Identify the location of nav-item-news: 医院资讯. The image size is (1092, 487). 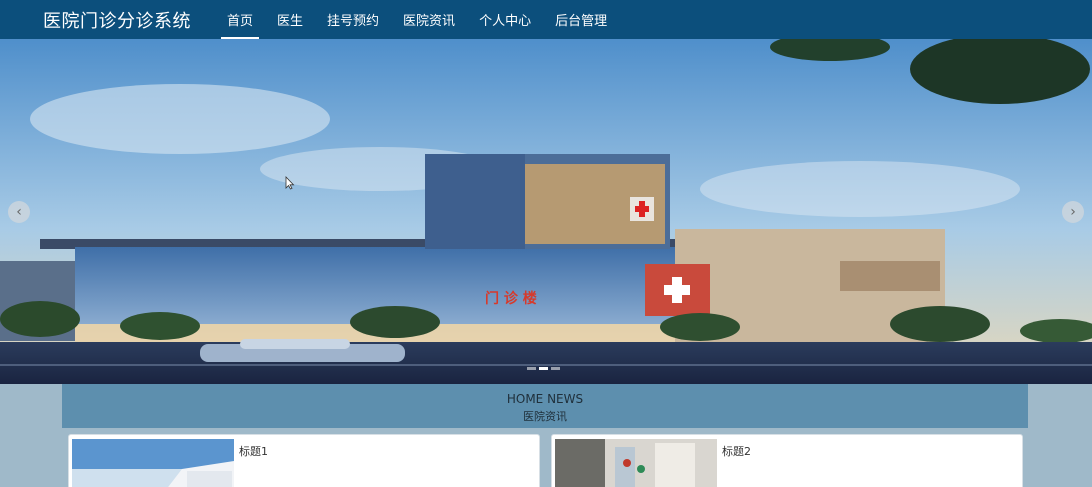
(429, 19).